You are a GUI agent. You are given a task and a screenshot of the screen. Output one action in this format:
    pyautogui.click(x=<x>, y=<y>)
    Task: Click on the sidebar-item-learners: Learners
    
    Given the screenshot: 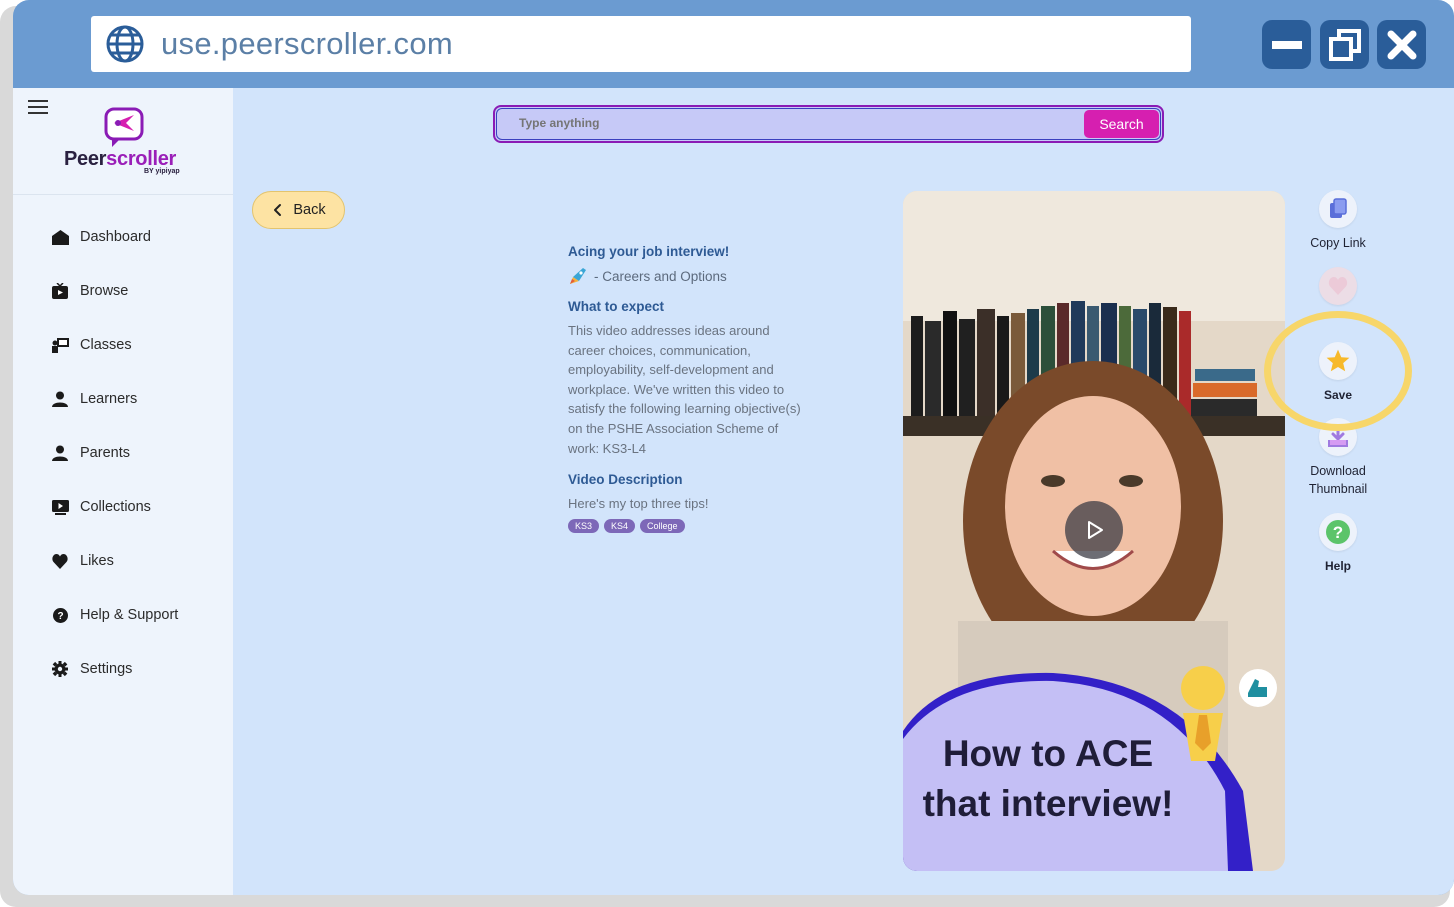 What is the action you would take?
    pyautogui.click(x=94, y=399)
    